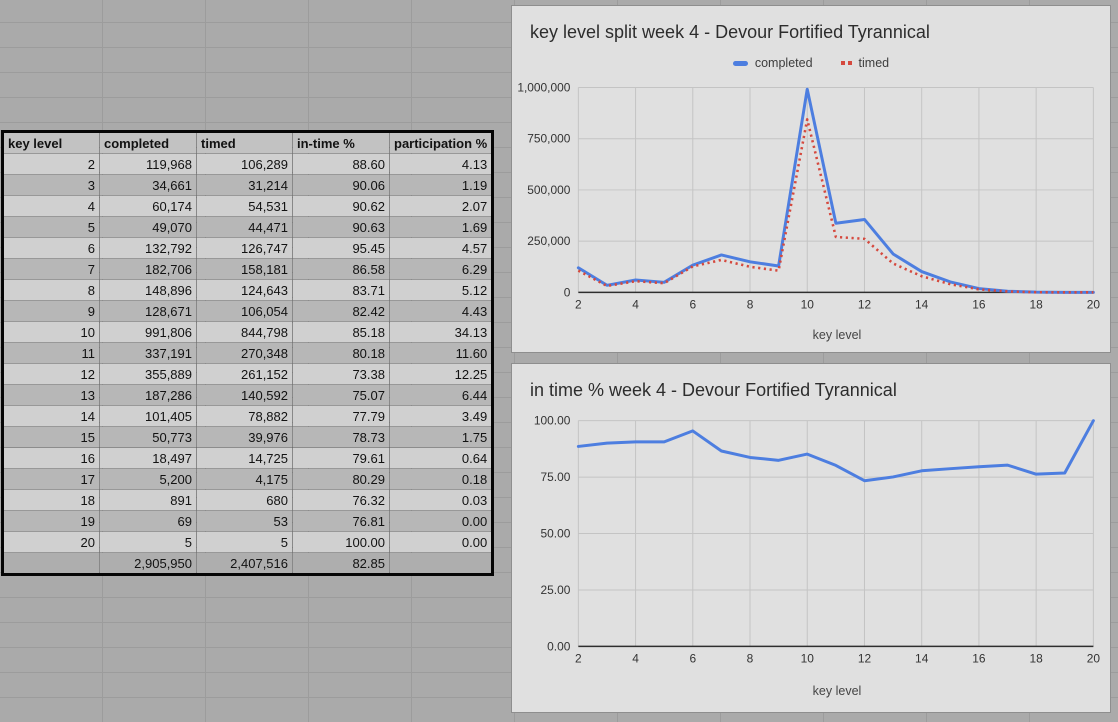  What do you see at coordinates (441, 311) in the screenshot?
I see `table-cell: 4.43` at bounding box center [441, 311].